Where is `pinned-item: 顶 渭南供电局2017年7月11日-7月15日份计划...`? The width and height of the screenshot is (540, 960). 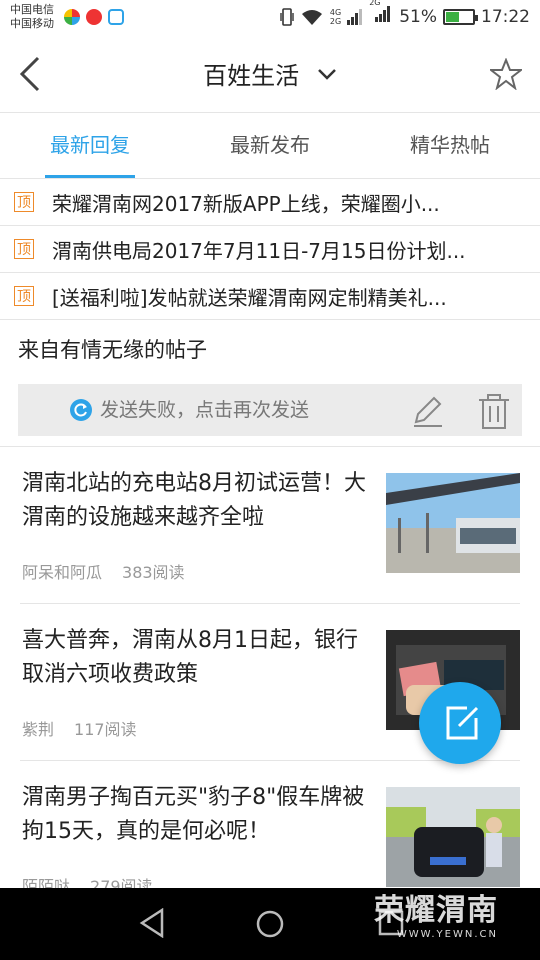 pinned-item: 顶 渭南供电局2017年7月11日-7月15日份计划... is located at coordinates (270, 249).